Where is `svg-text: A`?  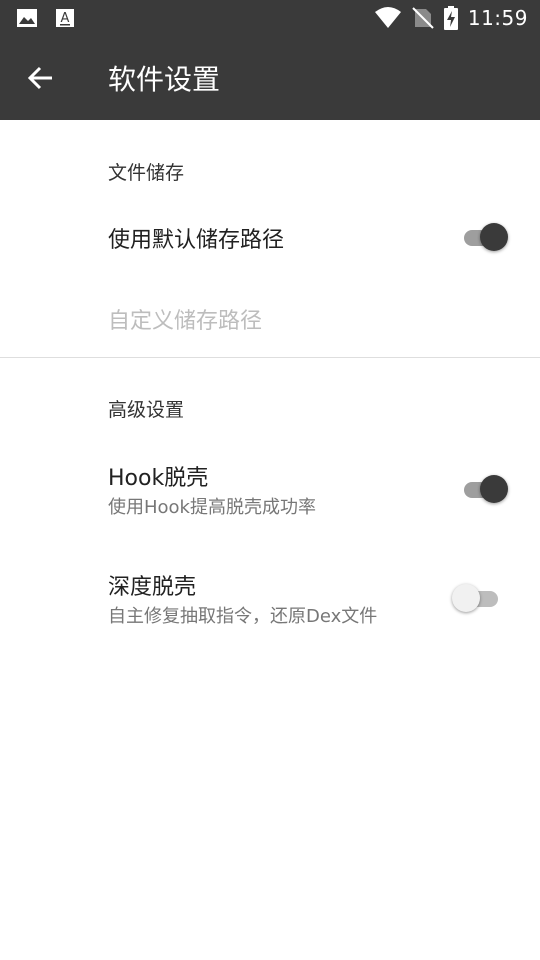
svg-text: A is located at coordinates (65, 18).